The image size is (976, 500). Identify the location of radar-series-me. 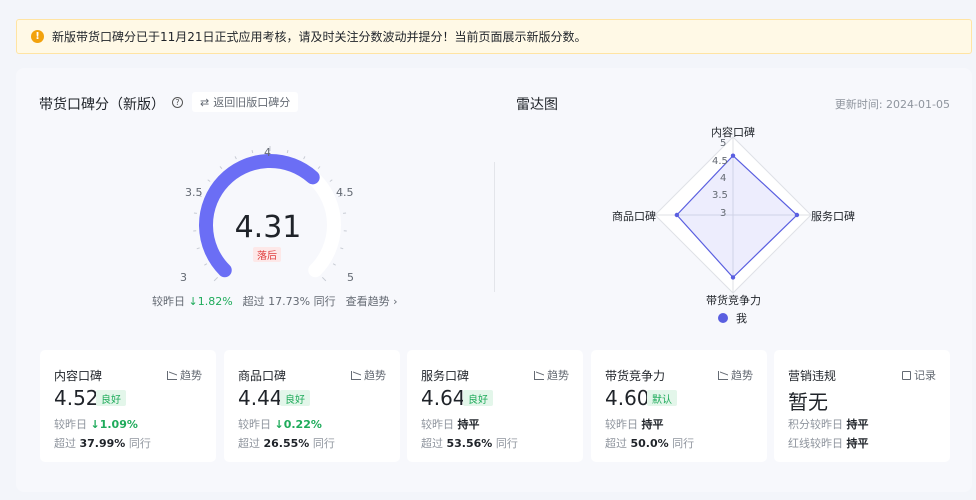
(737, 216).